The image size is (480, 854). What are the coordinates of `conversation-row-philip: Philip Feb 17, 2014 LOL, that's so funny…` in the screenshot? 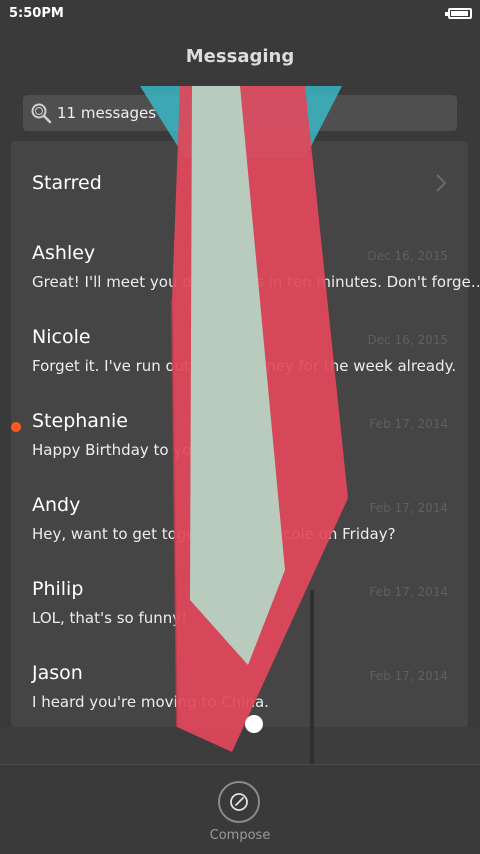 It's located at (239, 603).